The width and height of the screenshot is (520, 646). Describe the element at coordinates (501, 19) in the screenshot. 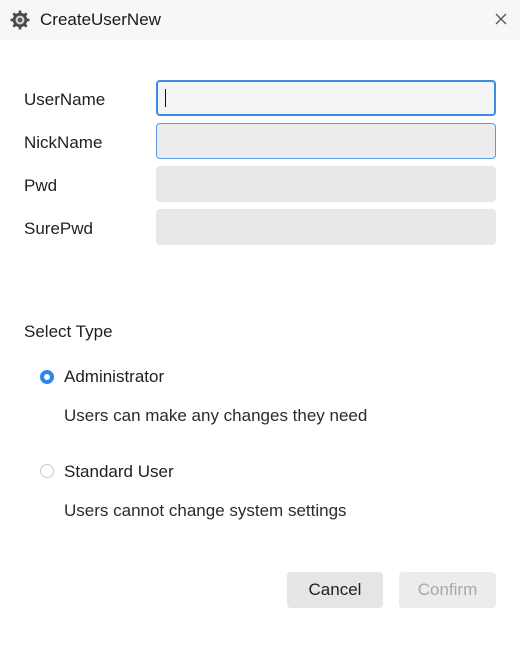

I see `close-icon` at that location.